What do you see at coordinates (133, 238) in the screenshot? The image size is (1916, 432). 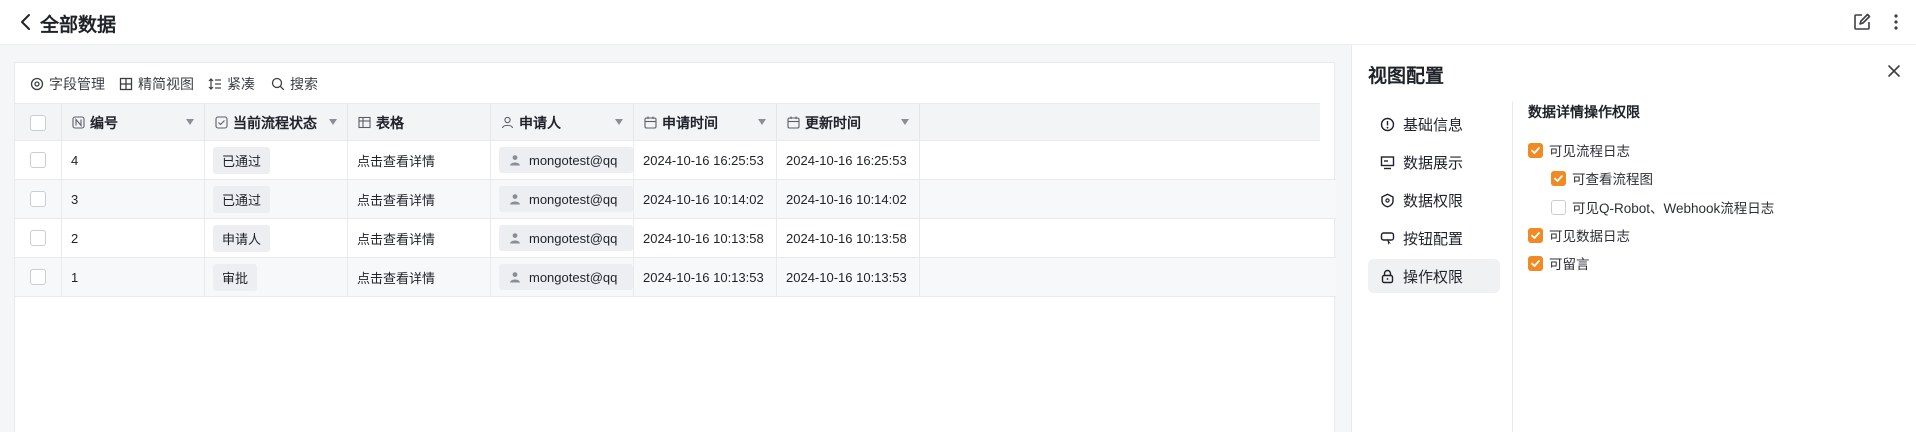 I see `id-cell: 2` at bounding box center [133, 238].